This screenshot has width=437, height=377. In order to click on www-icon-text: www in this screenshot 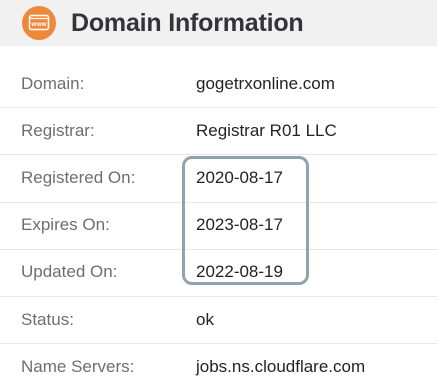, I will do `click(38, 24)`.